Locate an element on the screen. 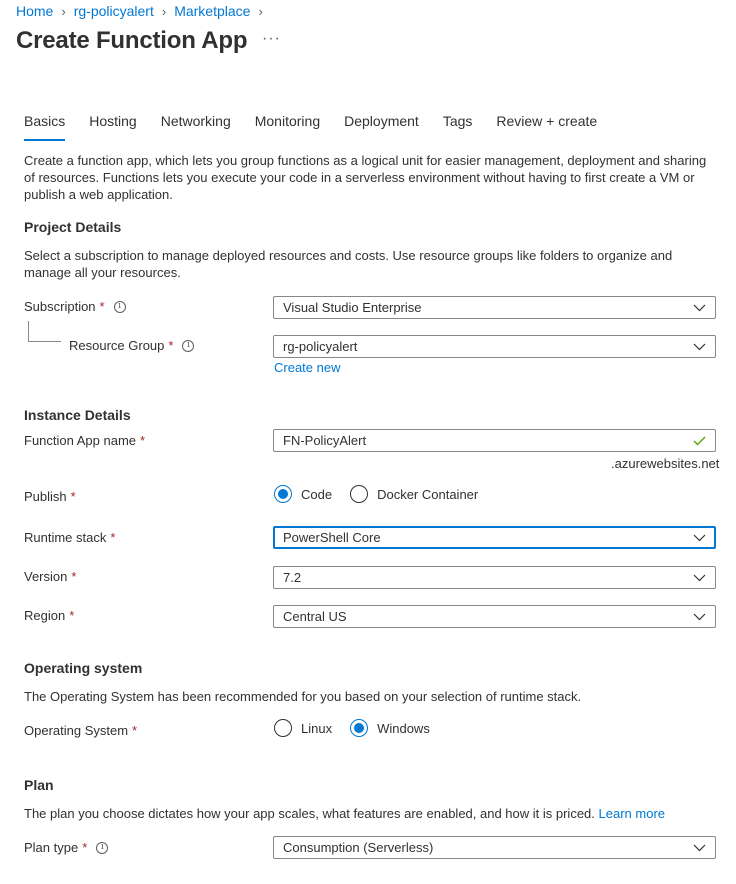 The height and width of the screenshot is (884, 736). tab-tags: Tags is located at coordinates (458, 127).